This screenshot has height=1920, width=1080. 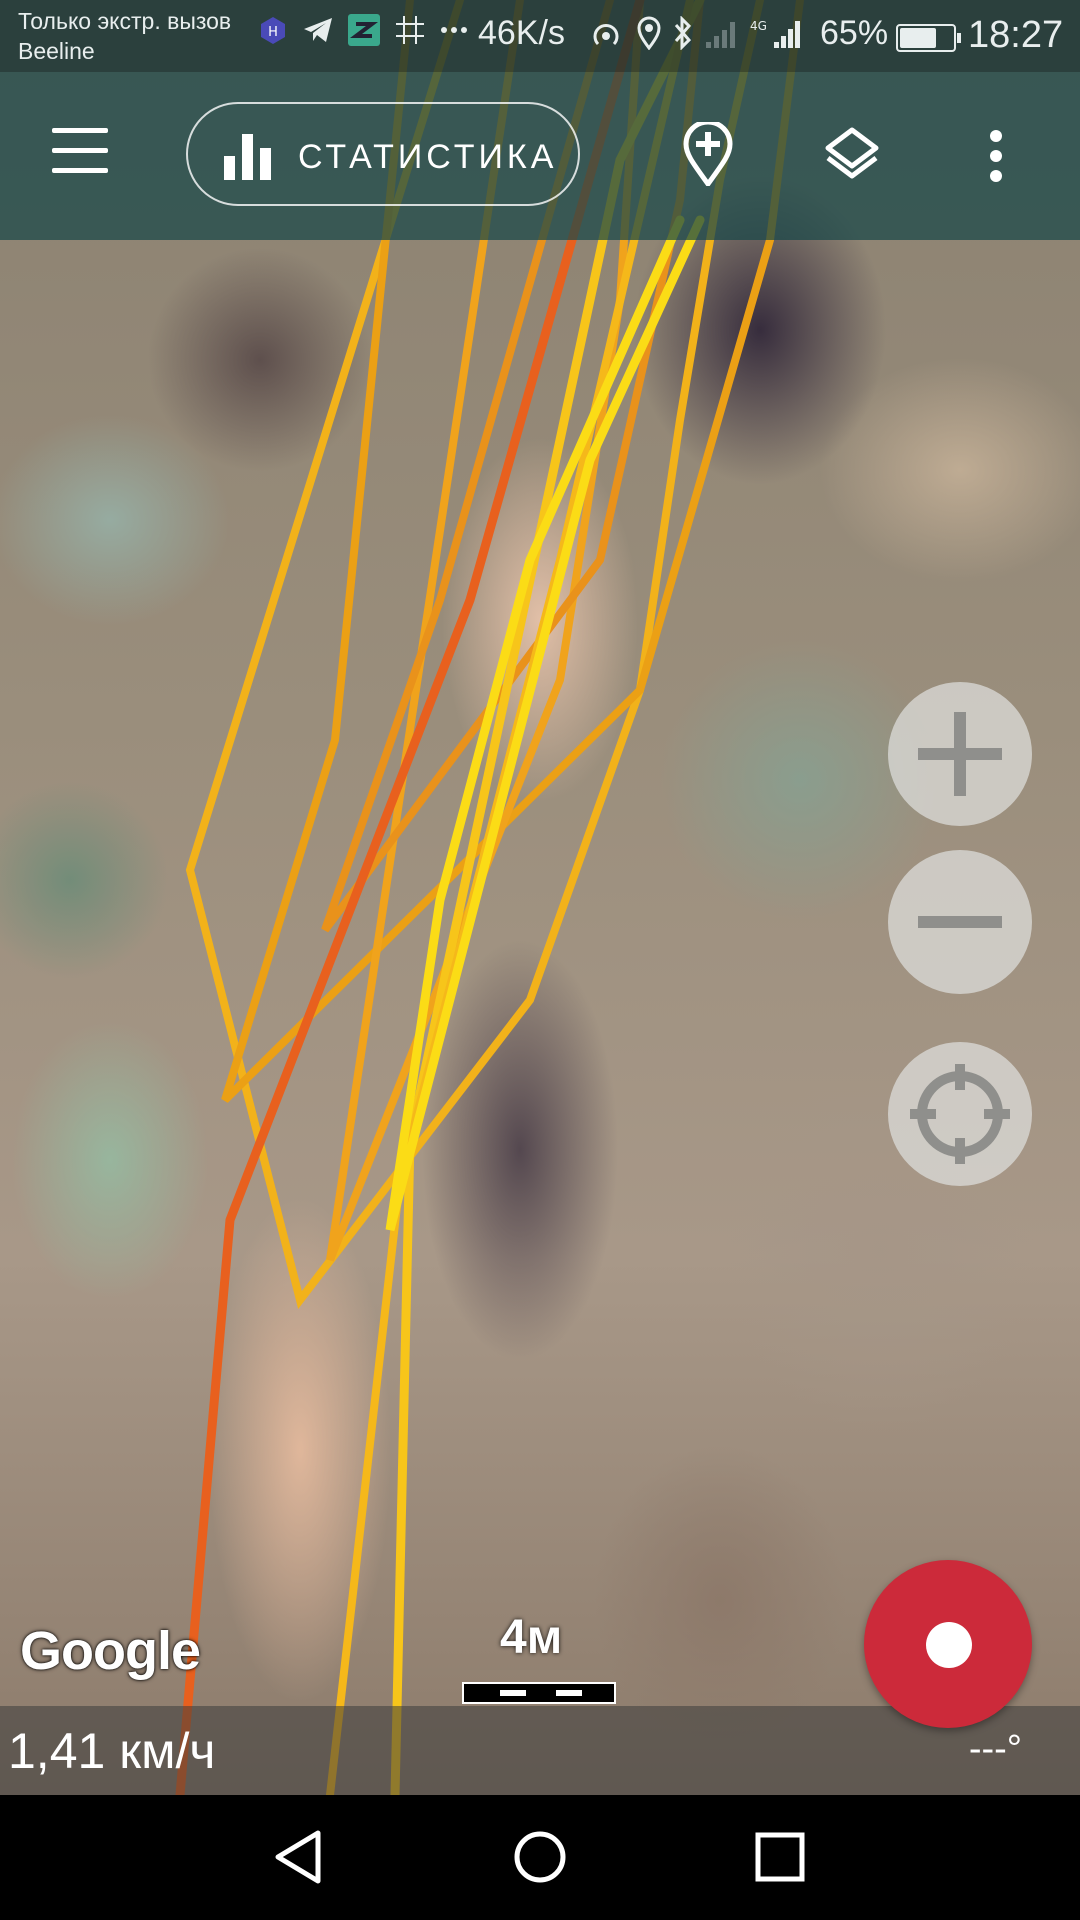 I want to click on hotspot-icon, so click(x=606, y=35).